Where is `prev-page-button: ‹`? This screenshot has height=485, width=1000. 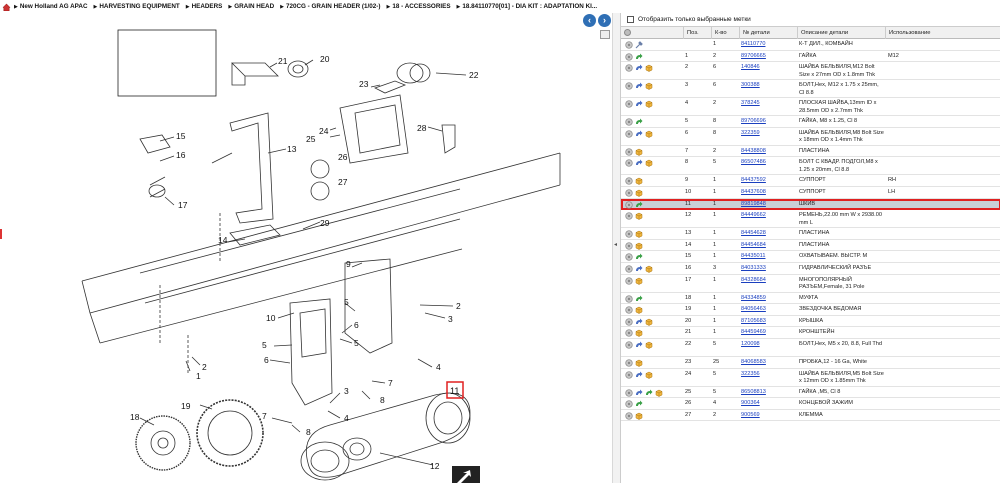
prev-page-button: ‹ is located at coordinates (589, 20).